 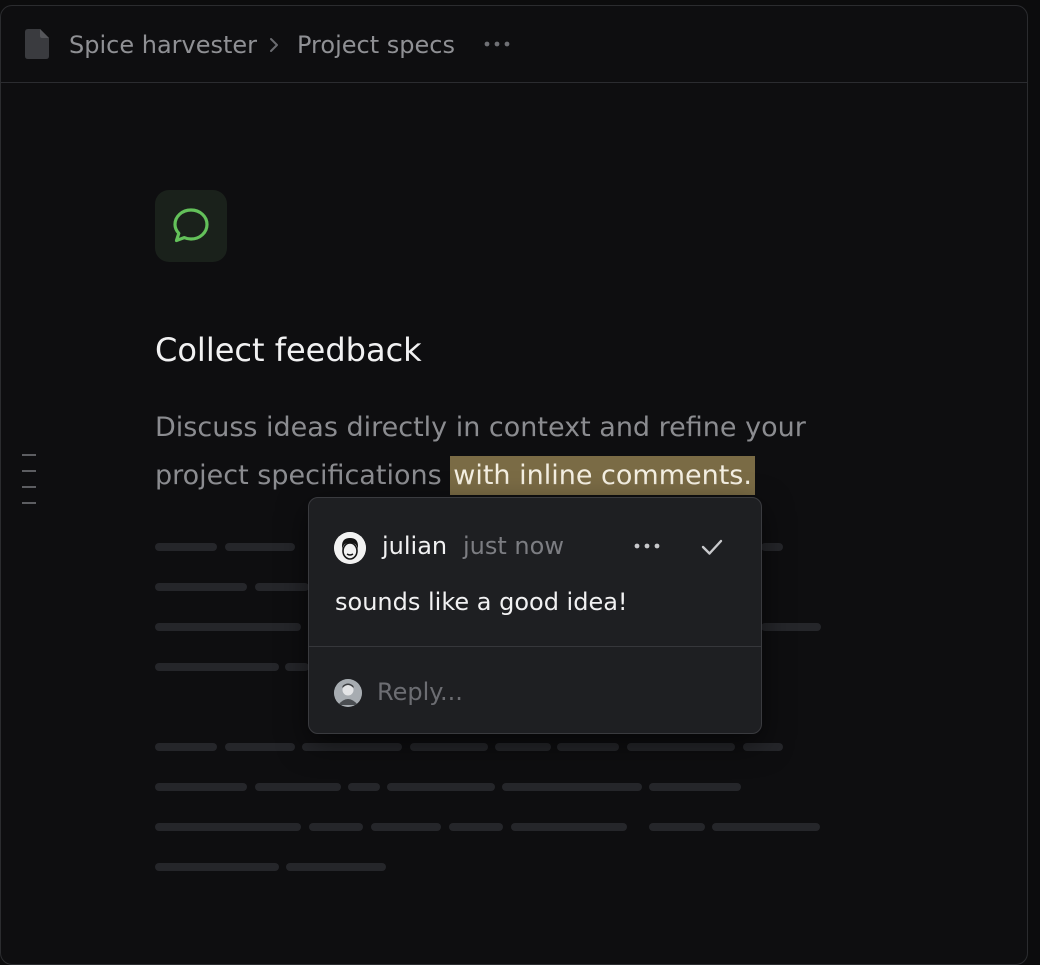 What do you see at coordinates (376, 45) in the screenshot?
I see `breadcrumb-item-project-specs: Project specs` at bounding box center [376, 45].